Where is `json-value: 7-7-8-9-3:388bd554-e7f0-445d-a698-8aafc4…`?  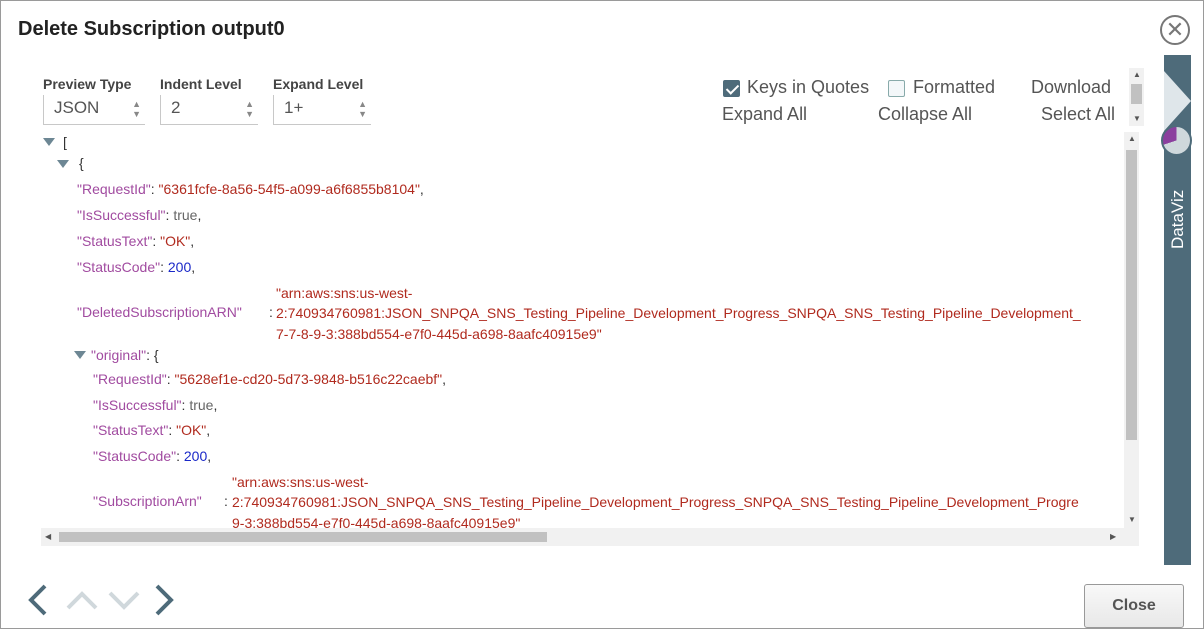 json-value: 7-7-8-9-3:388bd554-e7f0-445d-a698-8aafc4… is located at coordinates (439, 334).